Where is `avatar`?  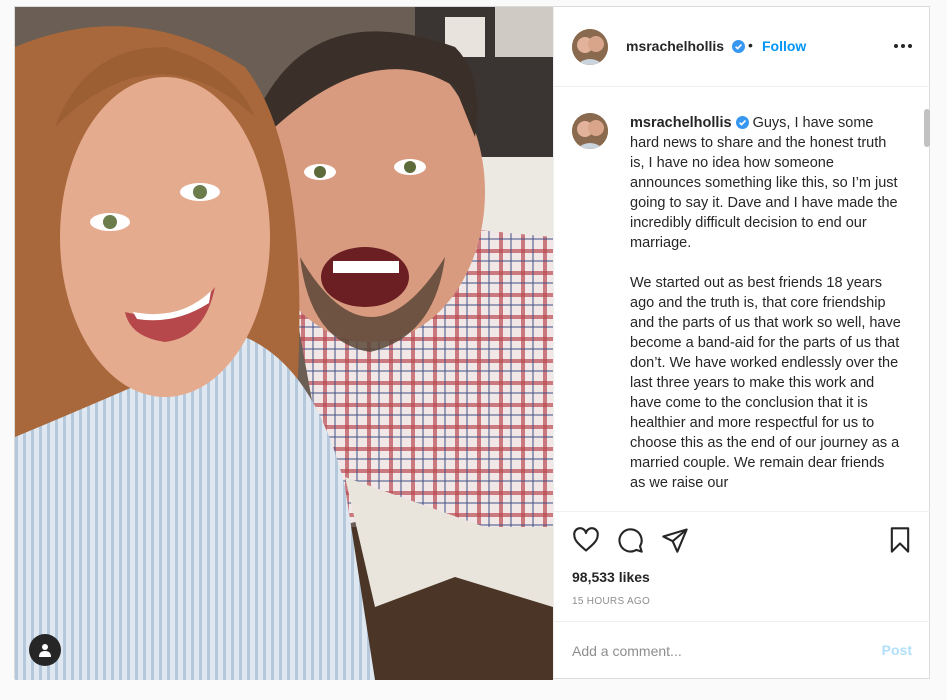
avatar is located at coordinates (590, 47).